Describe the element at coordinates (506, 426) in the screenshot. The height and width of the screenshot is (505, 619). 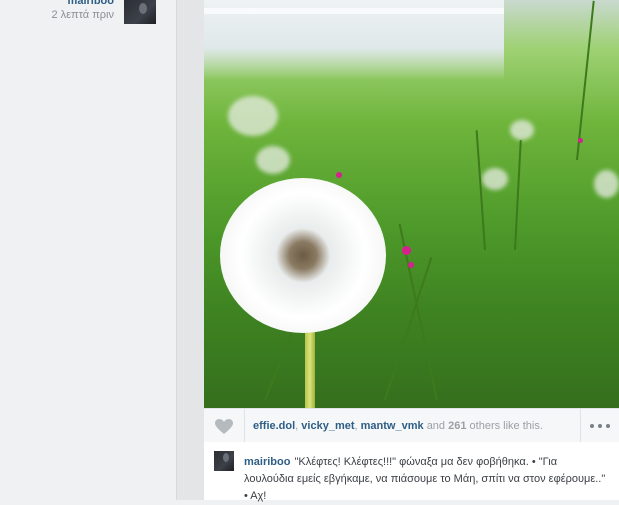
I see `likes-others-text: others like this.` at that location.